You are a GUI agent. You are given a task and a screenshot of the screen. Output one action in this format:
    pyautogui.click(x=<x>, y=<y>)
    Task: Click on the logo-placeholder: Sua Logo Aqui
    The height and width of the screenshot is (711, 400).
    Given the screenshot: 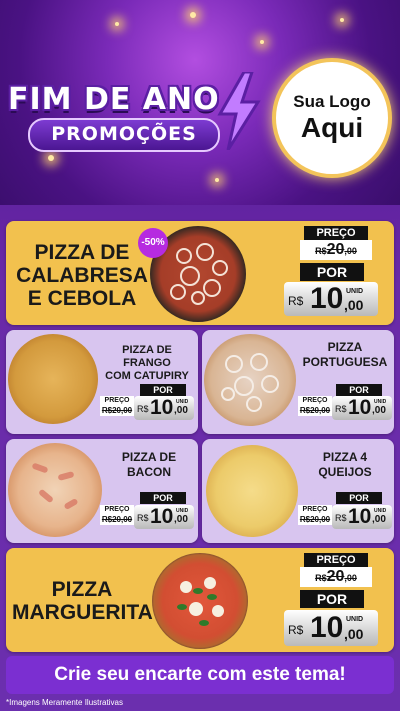 What is the action you would take?
    pyautogui.click(x=332, y=118)
    